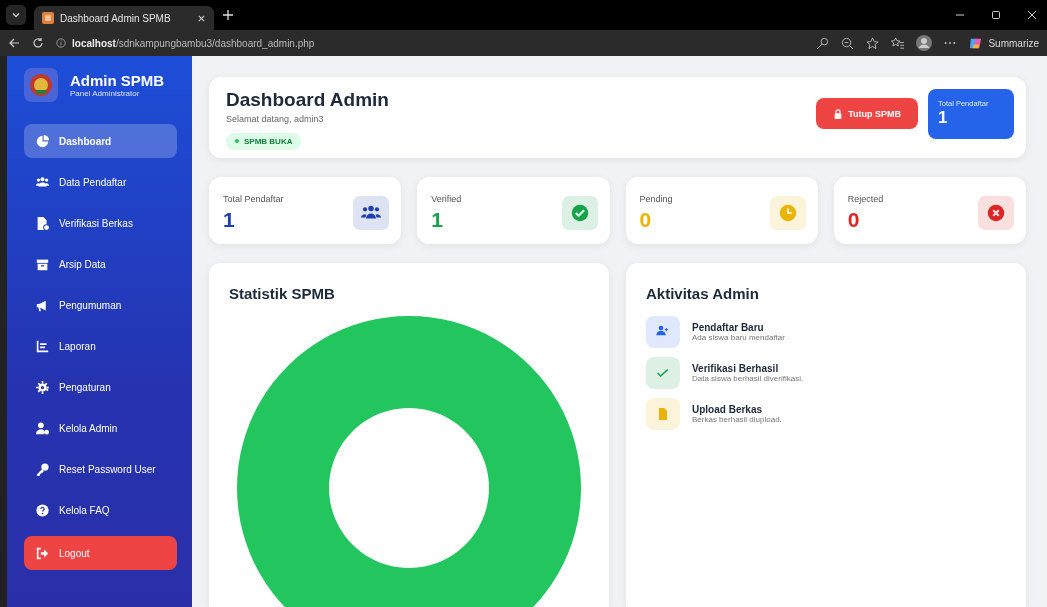 Image resolution: width=1047 pixels, height=607 pixels. Describe the element at coordinates (703, 293) in the screenshot. I see `activity-title: Aktivitas Admin` at that location.